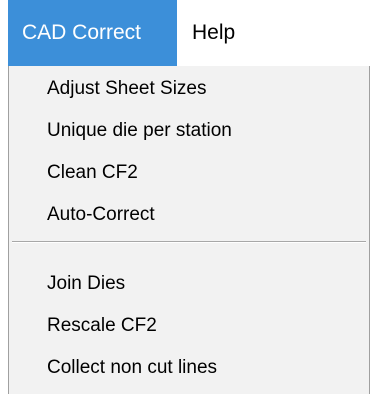 This screenshot has width=378, height=394. I want to click on menu-item-auto-correct: Auto-Correct, so click(189, 215).